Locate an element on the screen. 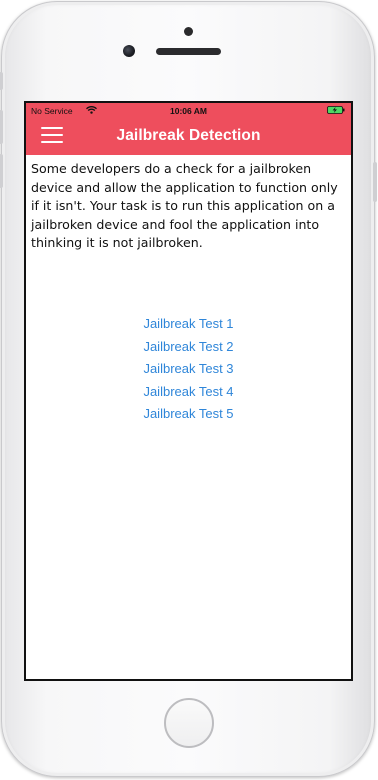 This screenshot has width=378, height=780. earpiece-speaker is located at coordinates (188, 51).